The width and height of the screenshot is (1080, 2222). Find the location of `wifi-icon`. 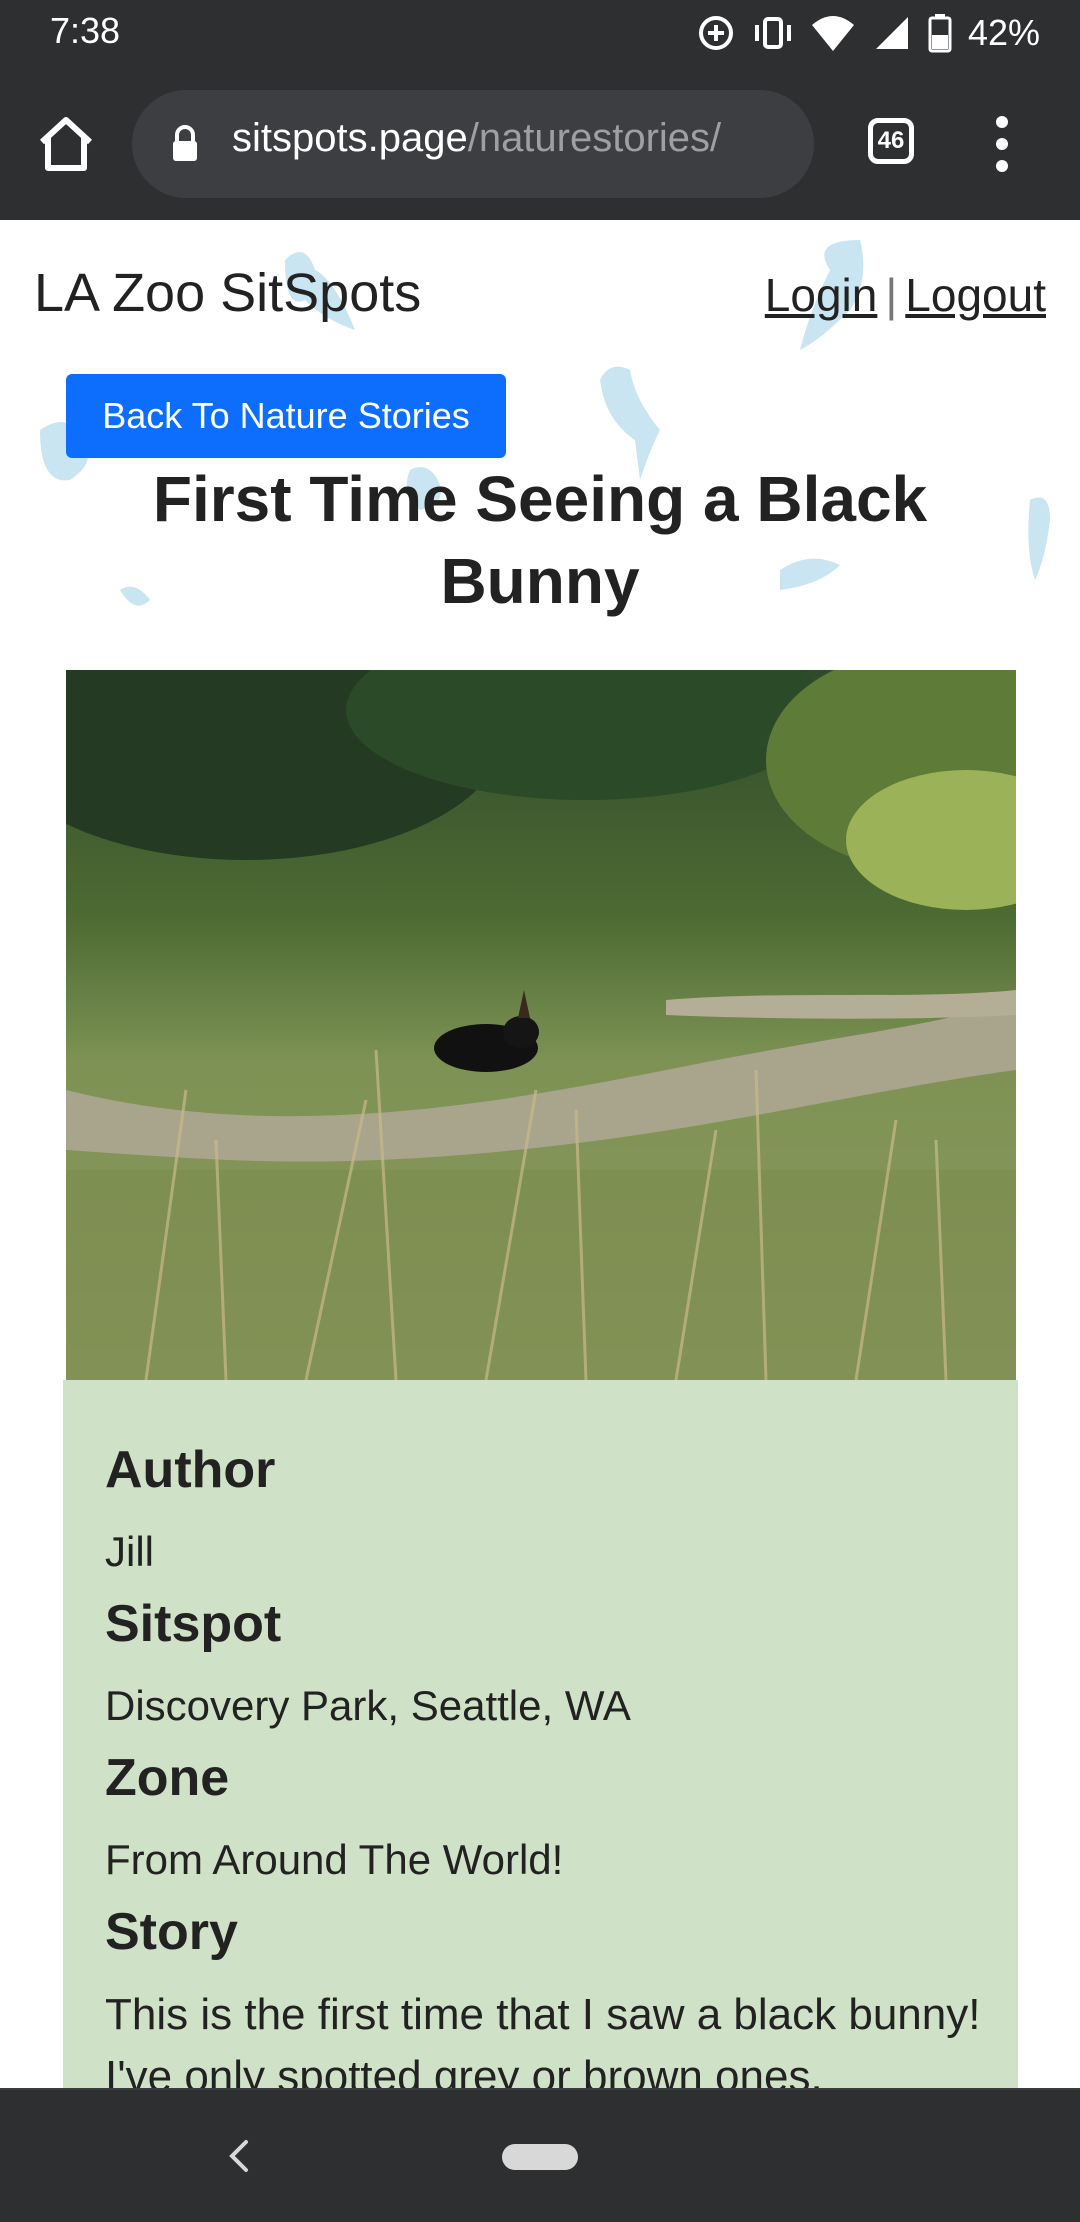

wifi-icon is located at coordinates (832, 33).